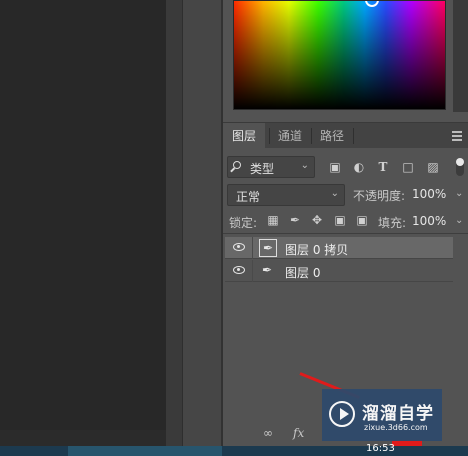  Describe the element at coordinates (457, 136) in the screenshot. I see `panel-menu-icon` at that location.